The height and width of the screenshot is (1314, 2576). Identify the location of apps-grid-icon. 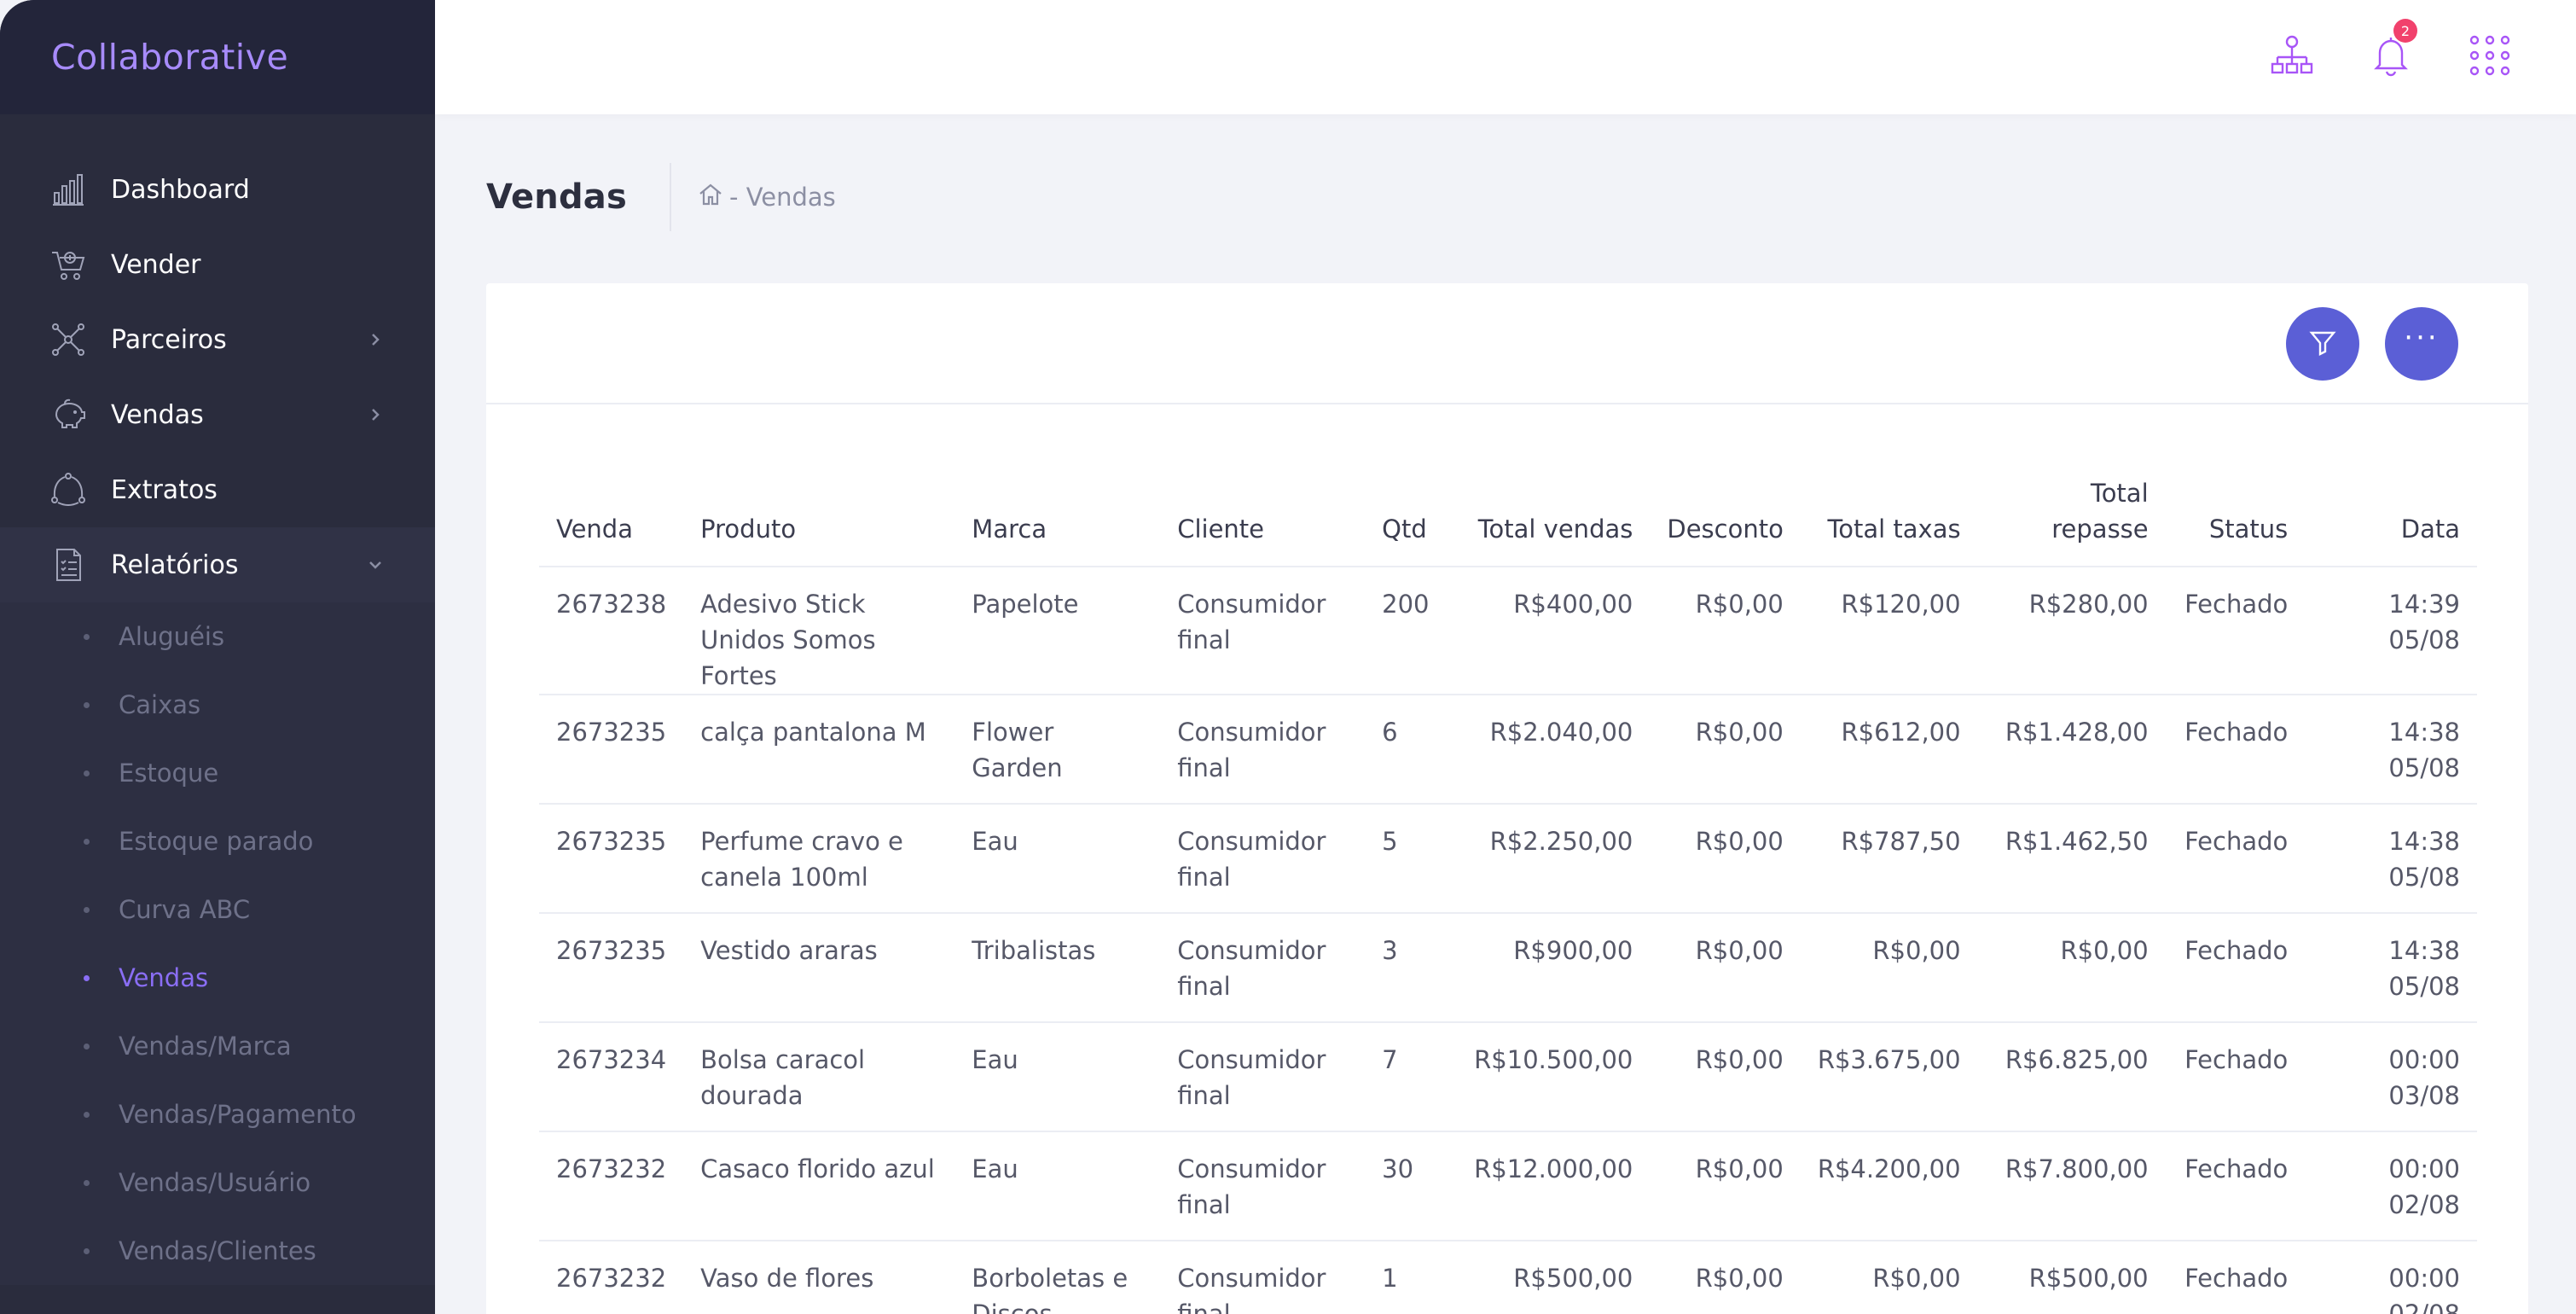
(2490, 55).